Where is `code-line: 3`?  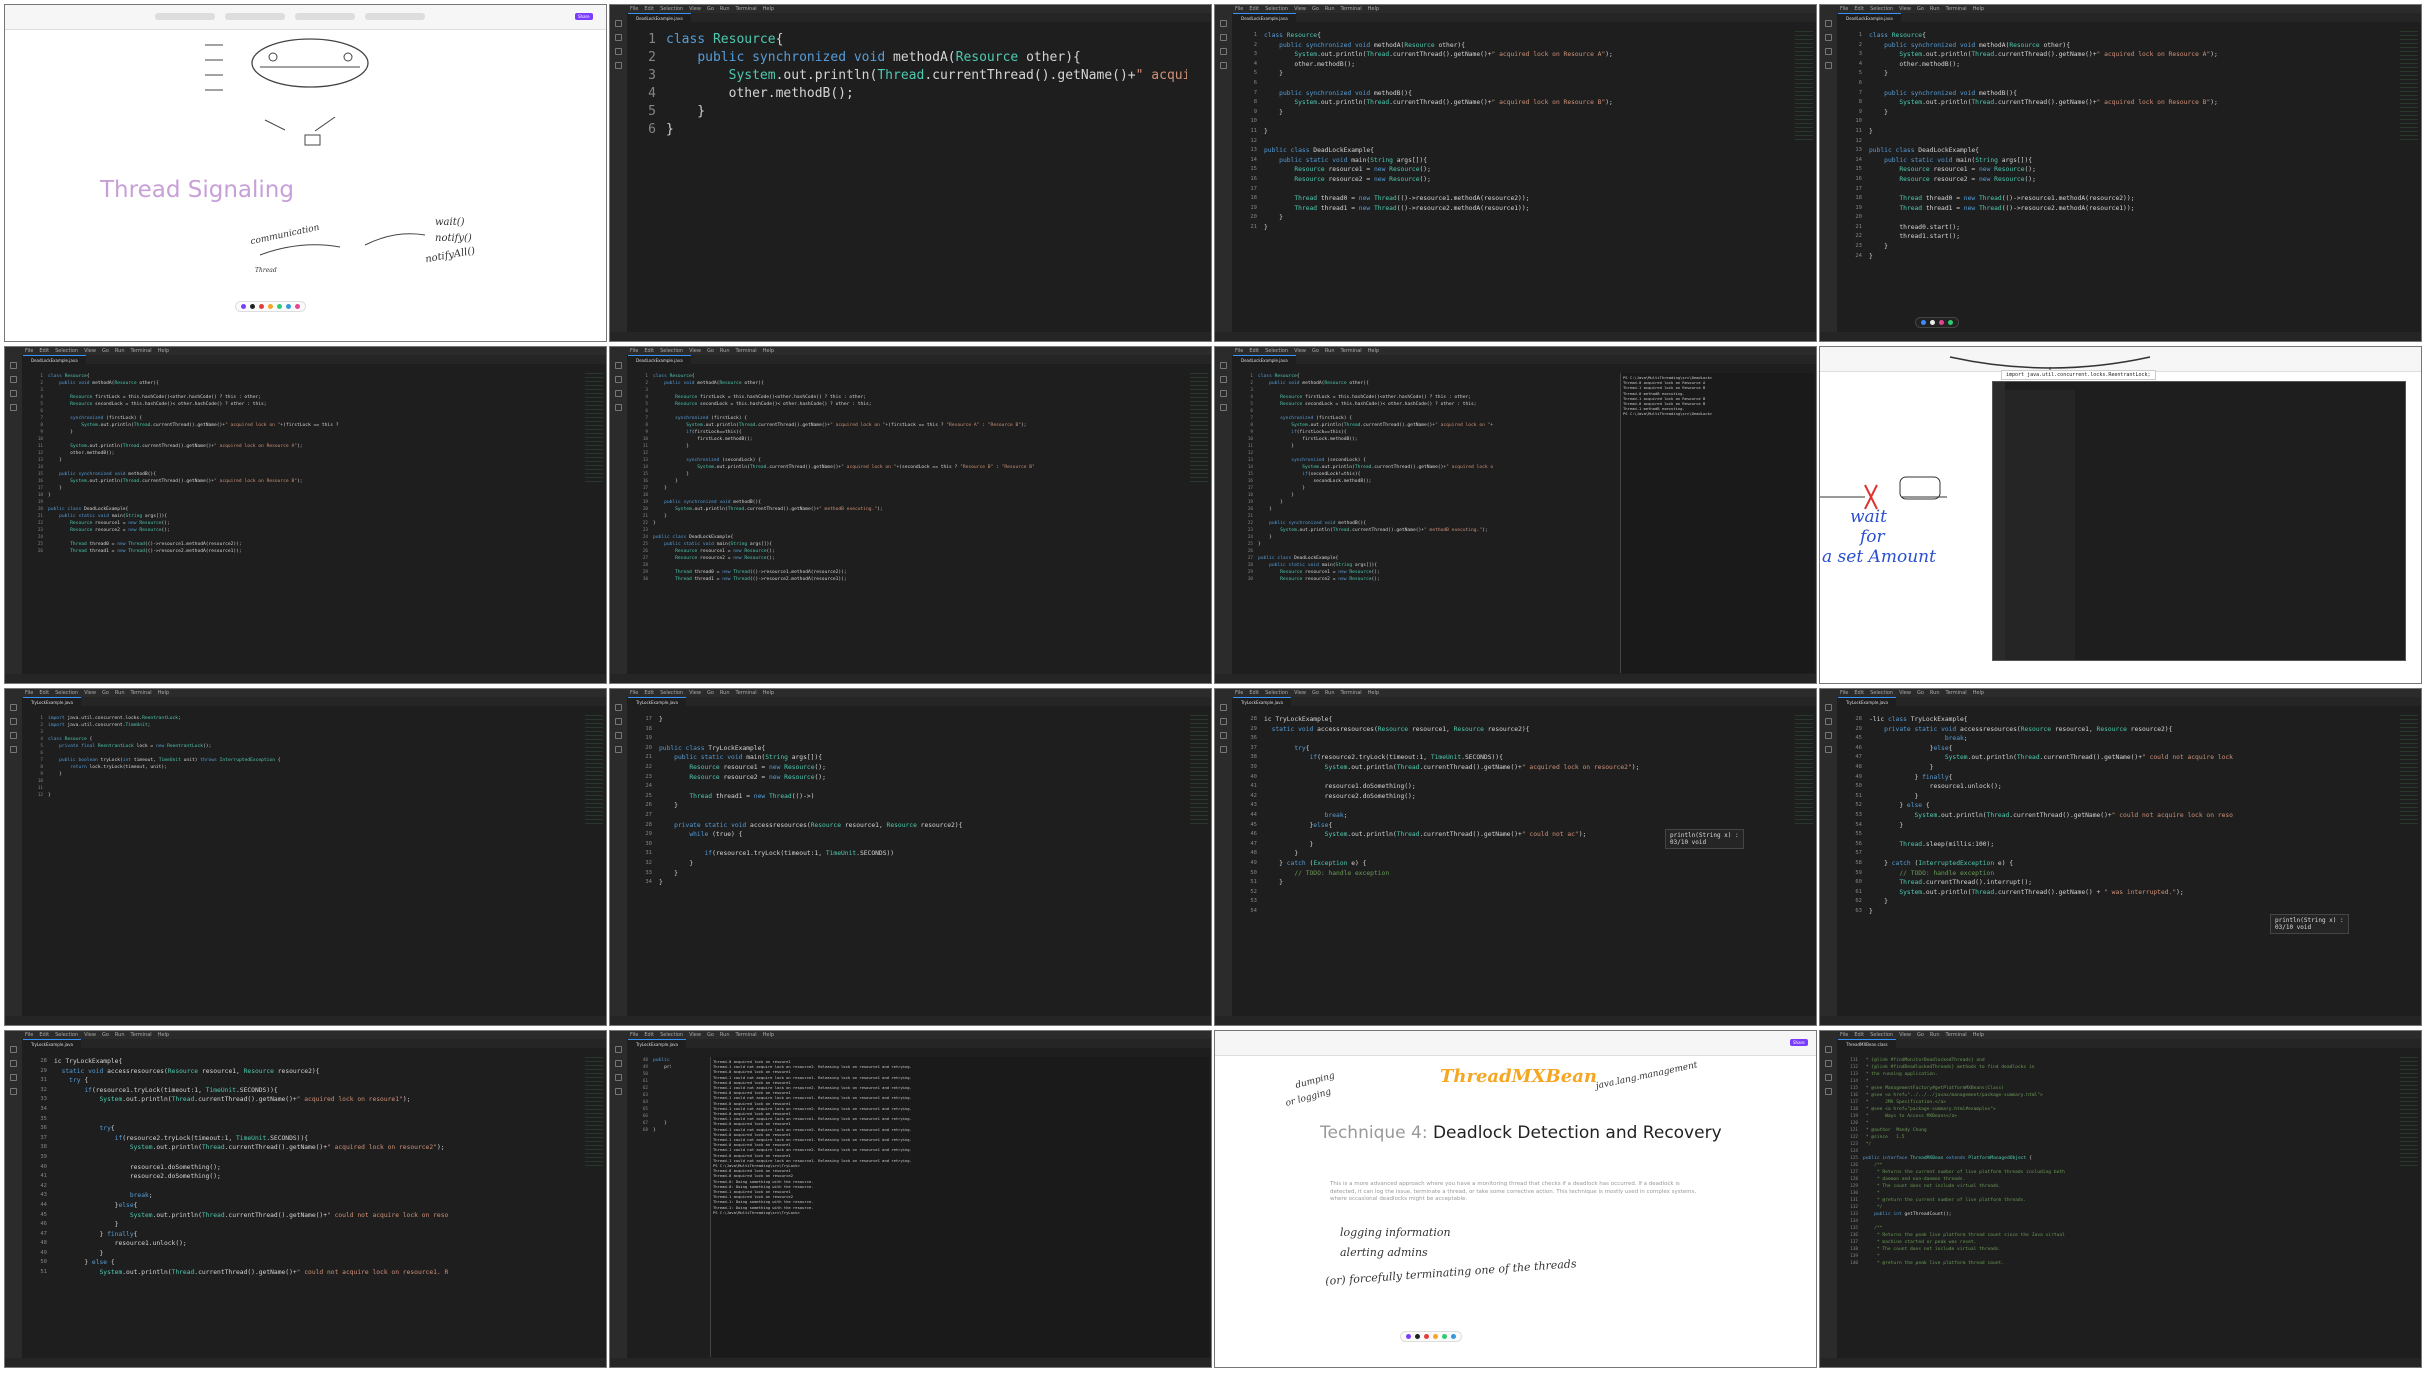 code-line: 3 is located at coordinates (302, 390).